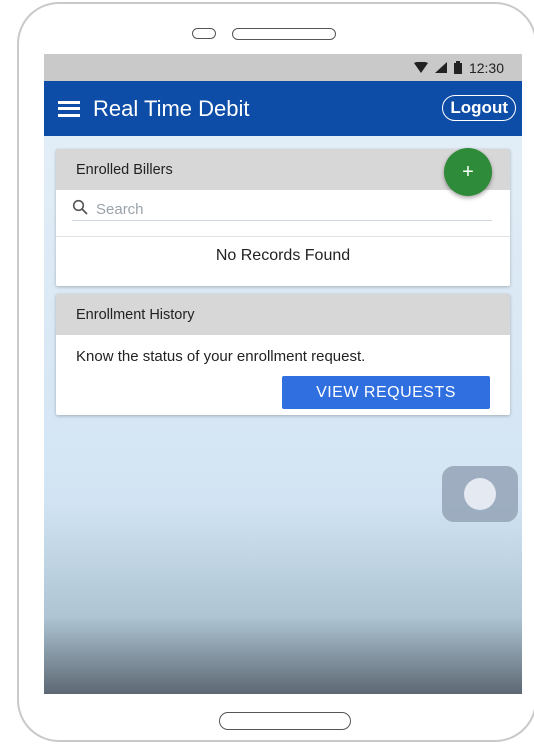 The height and width of the screenshot is (745, 534). What do you see at coordinates (283, 67) in the screenshot?
I see `status-bar: 12:30` at bounding box center [283, 67].